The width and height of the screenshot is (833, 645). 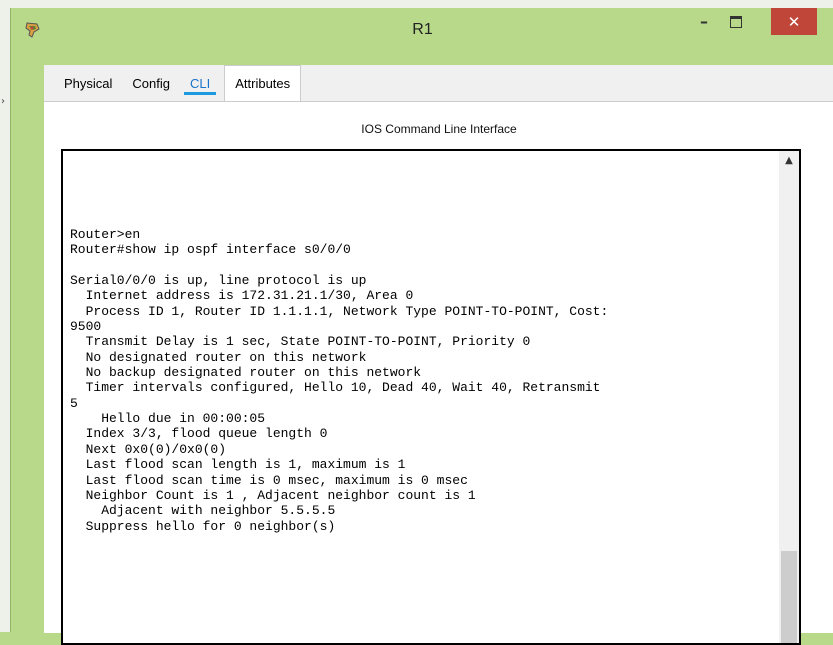 I want to click on close-icon: ✕, so click(x=794, y=21).